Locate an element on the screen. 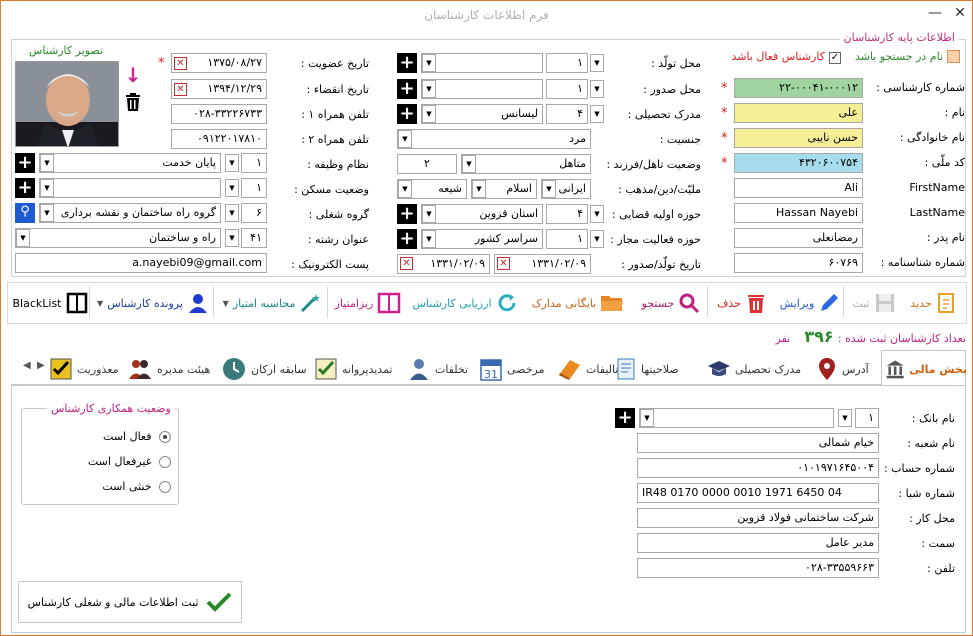  gender-select: مرد is located at coordinates (494, 139).